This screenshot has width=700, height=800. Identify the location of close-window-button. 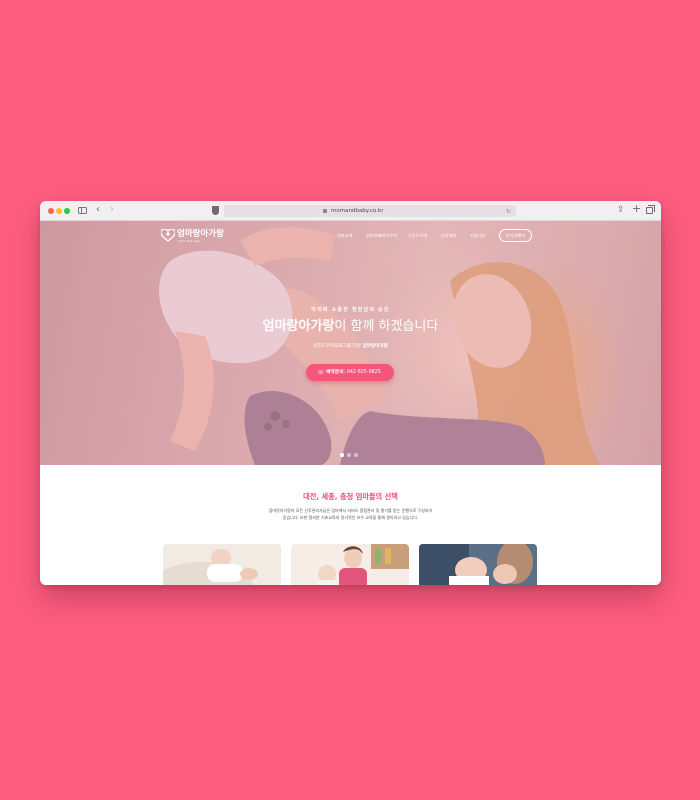
(51, 211).